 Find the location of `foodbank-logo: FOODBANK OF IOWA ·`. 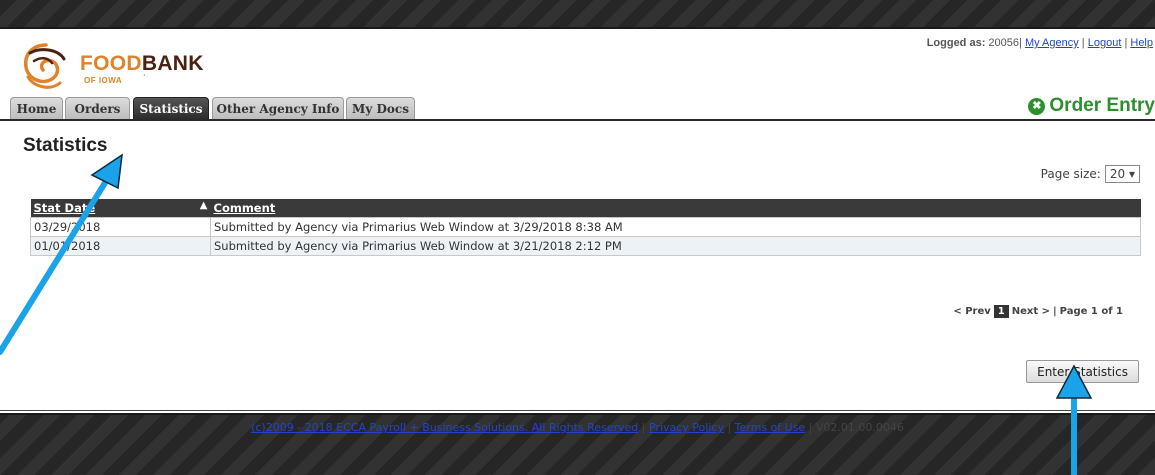

foodbank-logo: FOODBANK OF IOWA · is located at coordinates (118, 67).